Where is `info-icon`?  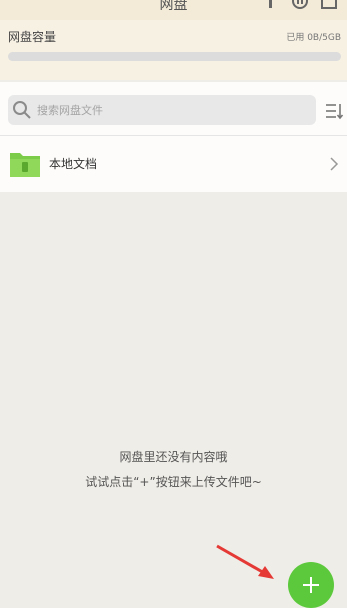 info-icon is located at coordinates (271, 5).